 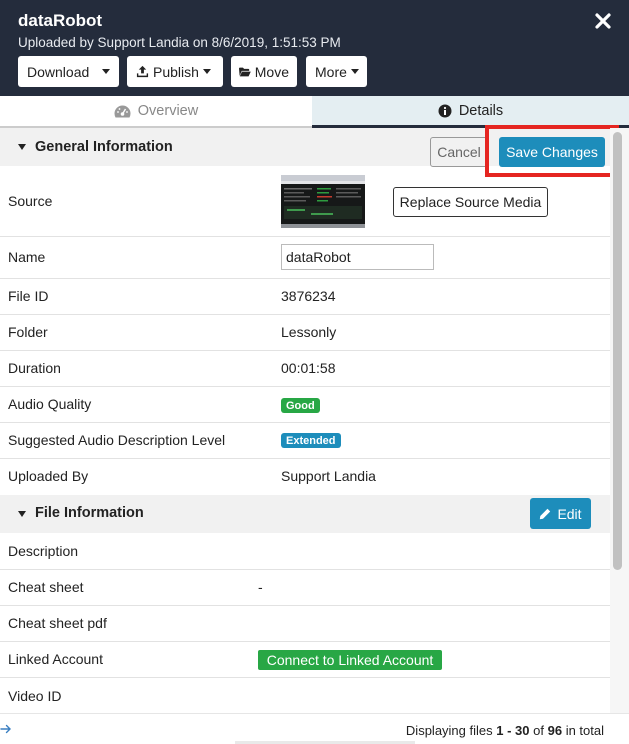 What do you see at coordinates (271, 71) in the screenshot?
I see `move-label: Move` at bounding box center [271, 71].